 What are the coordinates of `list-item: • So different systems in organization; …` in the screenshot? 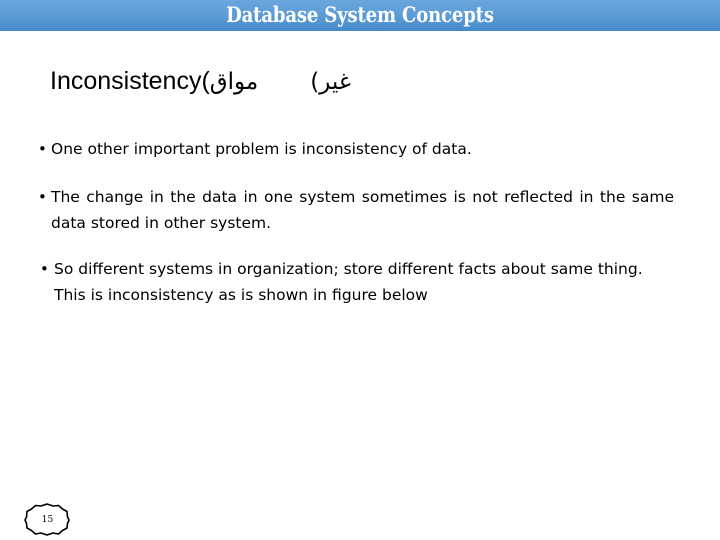 It's located at (357, 282).